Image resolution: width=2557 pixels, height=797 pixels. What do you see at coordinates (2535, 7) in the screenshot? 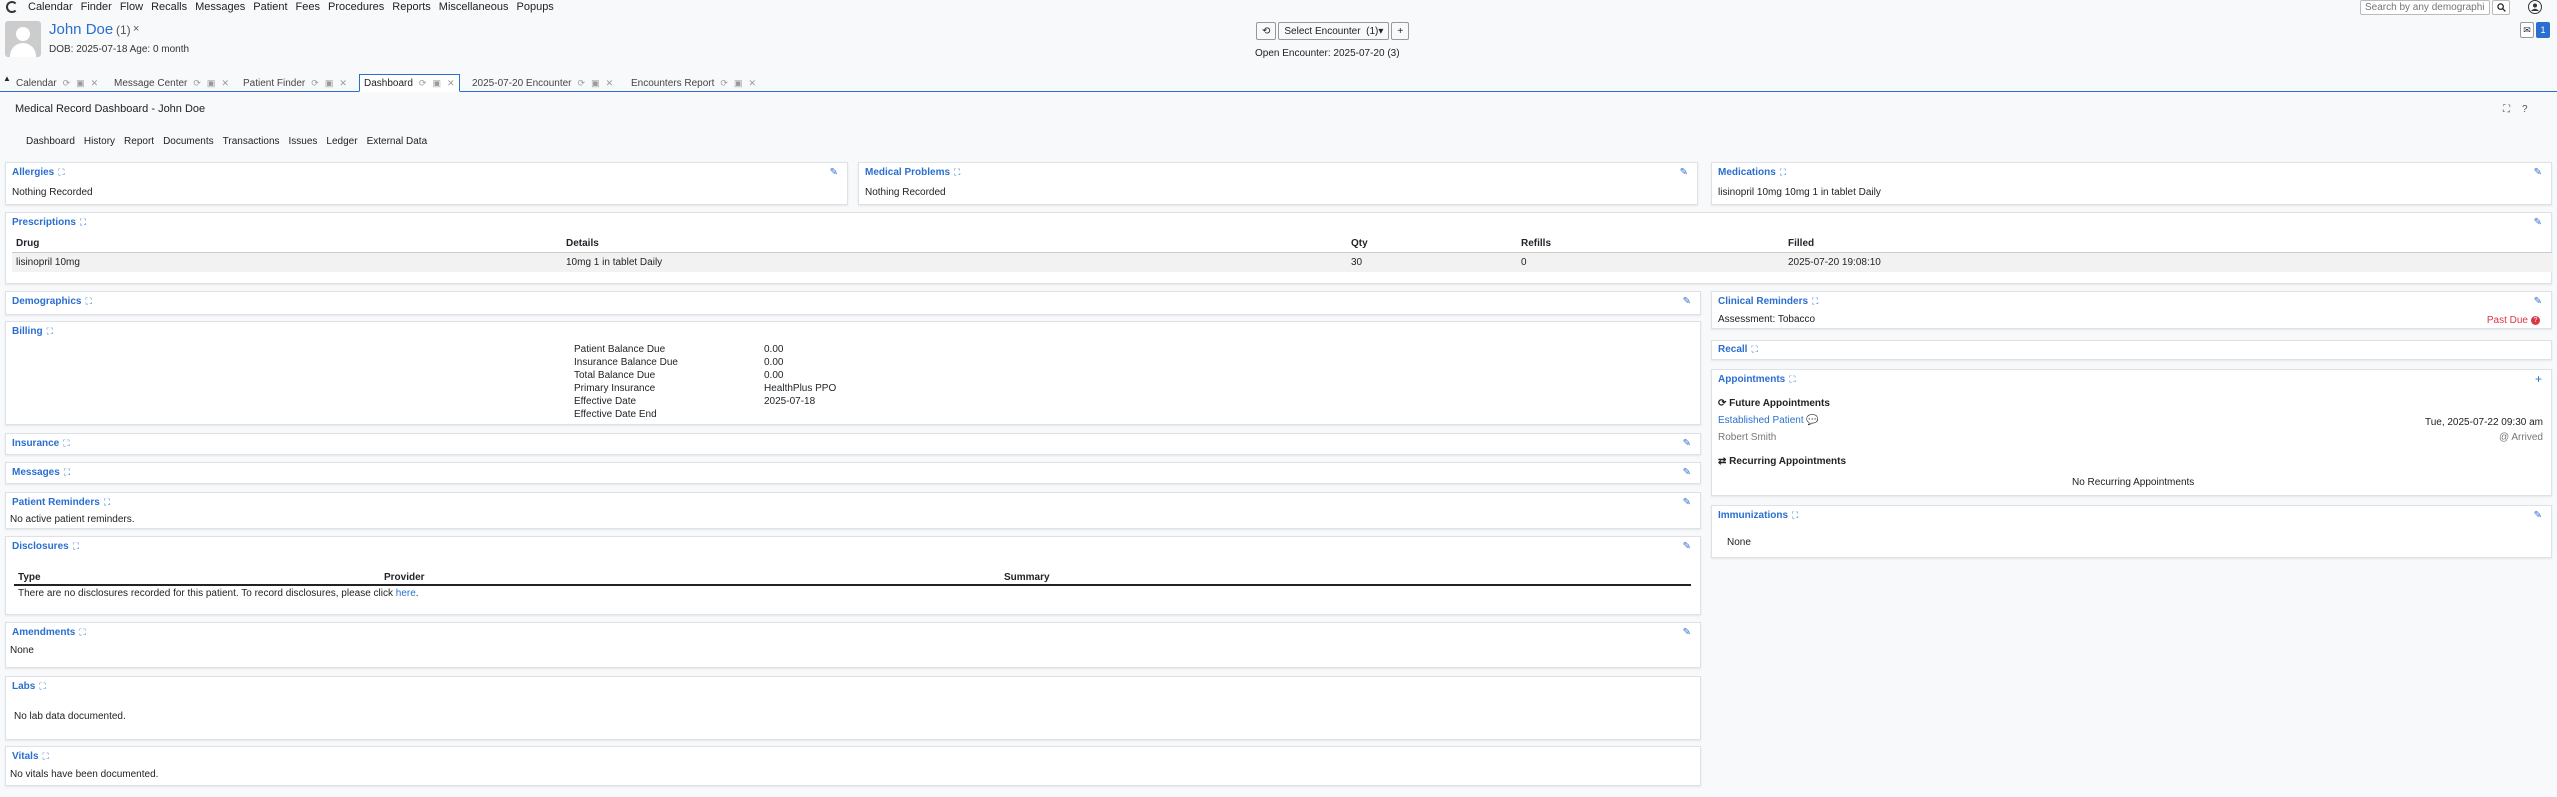
I see `user-account-icon` at bounding box center [2535, 7].